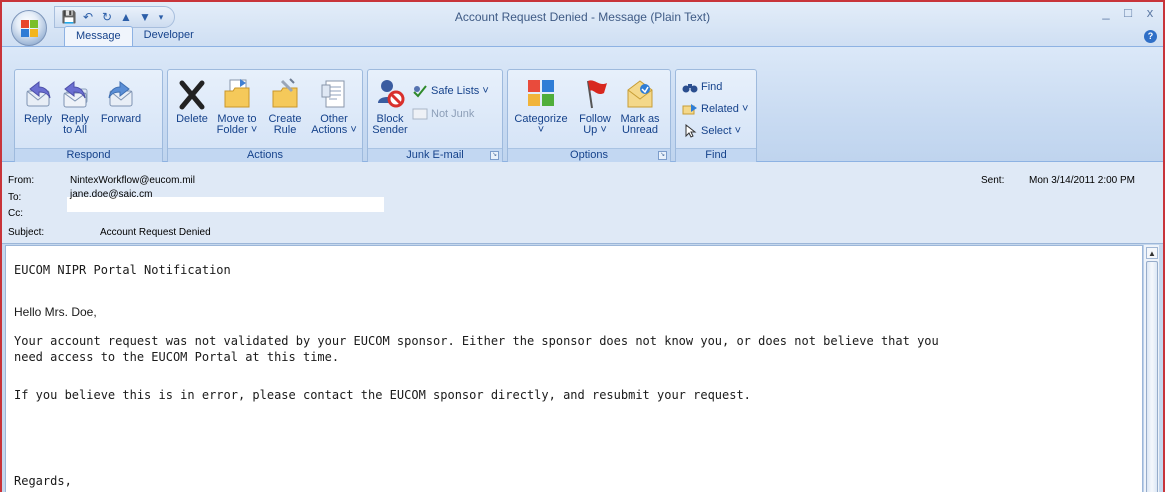 The height and width of the screenshot is (492, 1165). I want to click on help-icon: ?, so click(1150, 36).